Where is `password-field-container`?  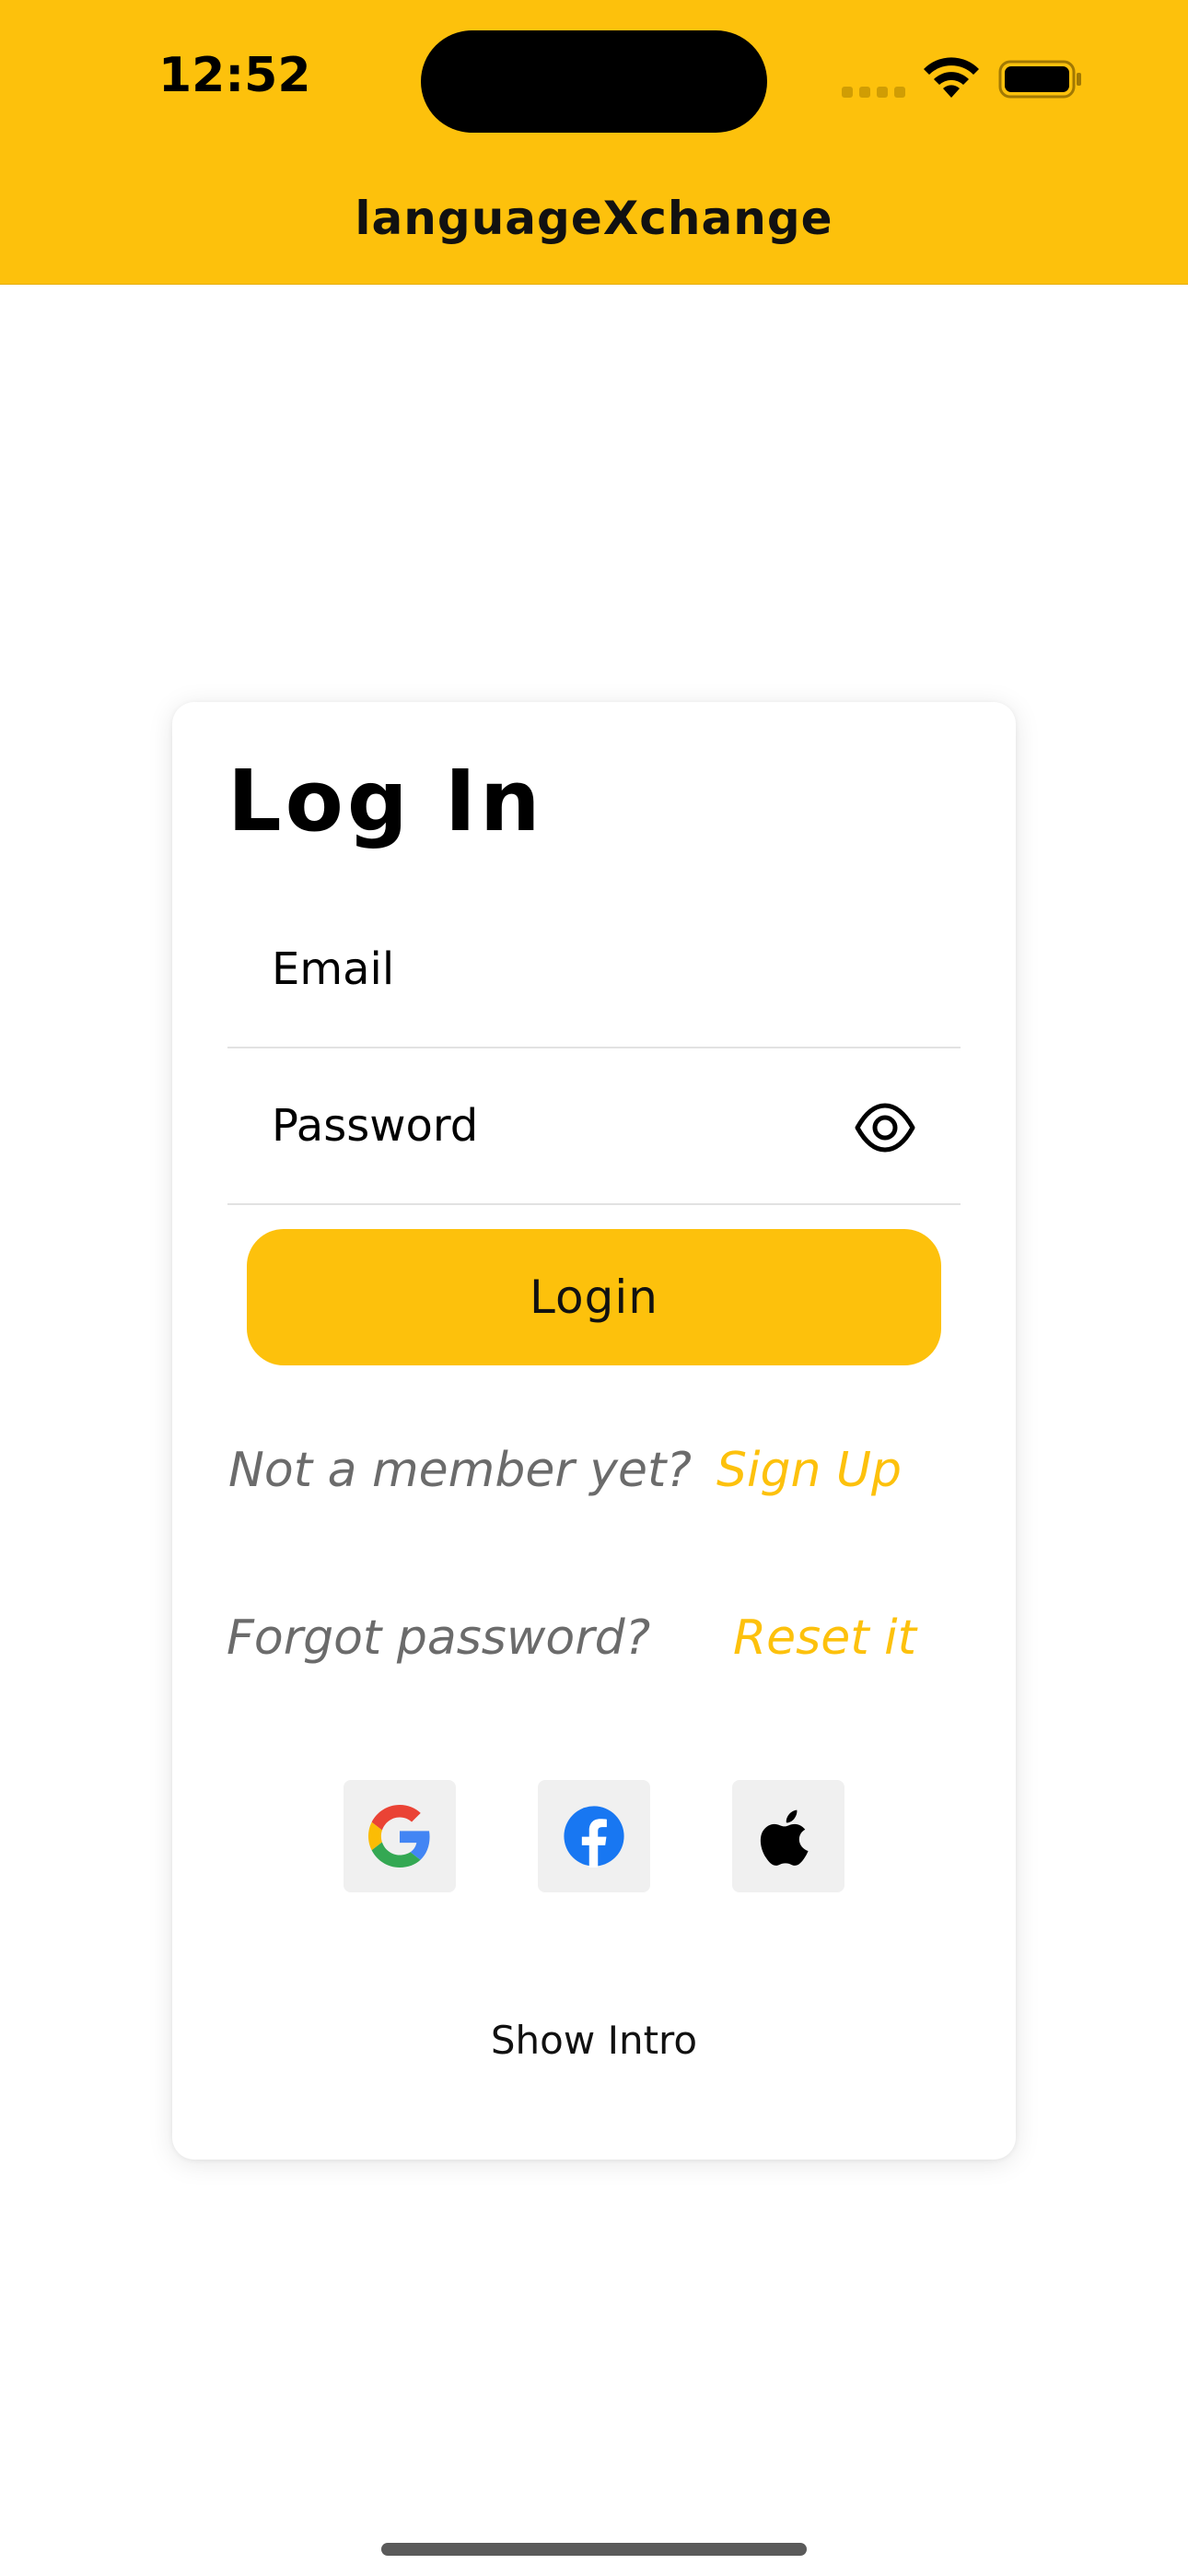 password-field-container is located at coordinates (594, 1126).